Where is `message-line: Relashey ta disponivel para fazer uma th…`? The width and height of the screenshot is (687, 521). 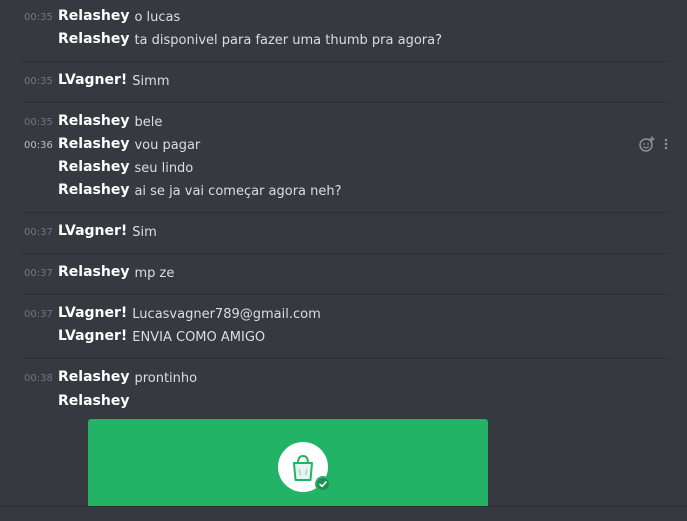 message-line: Relashey ta disponivel para fazer uma th… is located at coordinates (343, 41).